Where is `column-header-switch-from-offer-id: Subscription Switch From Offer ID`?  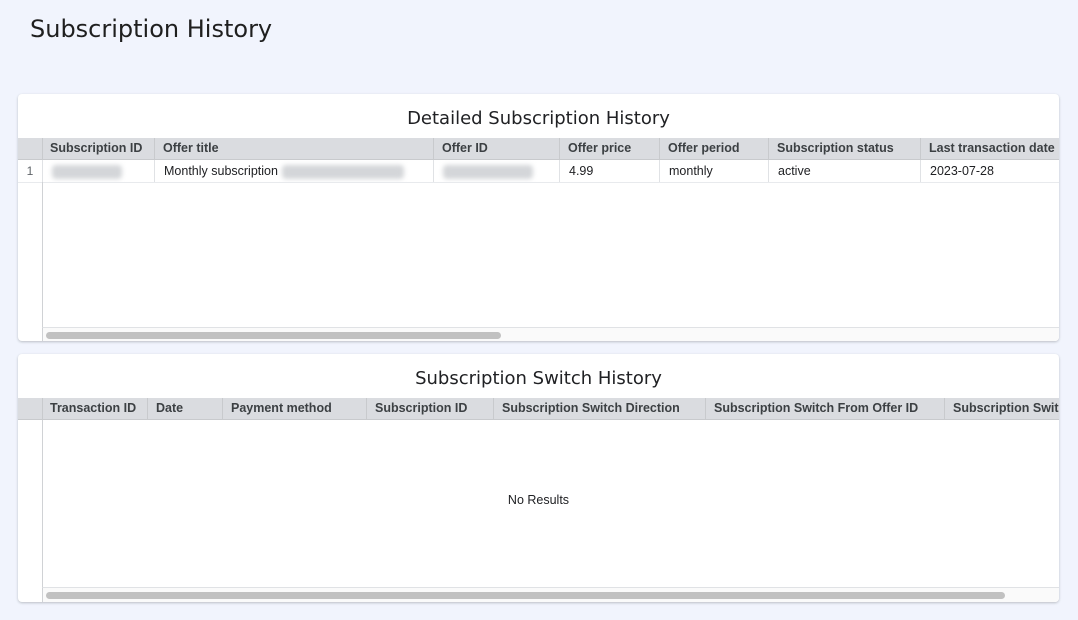 column-header-switch-from-offer-id: Subscription Switch From Offer ID is located at coordinates (824, 408).